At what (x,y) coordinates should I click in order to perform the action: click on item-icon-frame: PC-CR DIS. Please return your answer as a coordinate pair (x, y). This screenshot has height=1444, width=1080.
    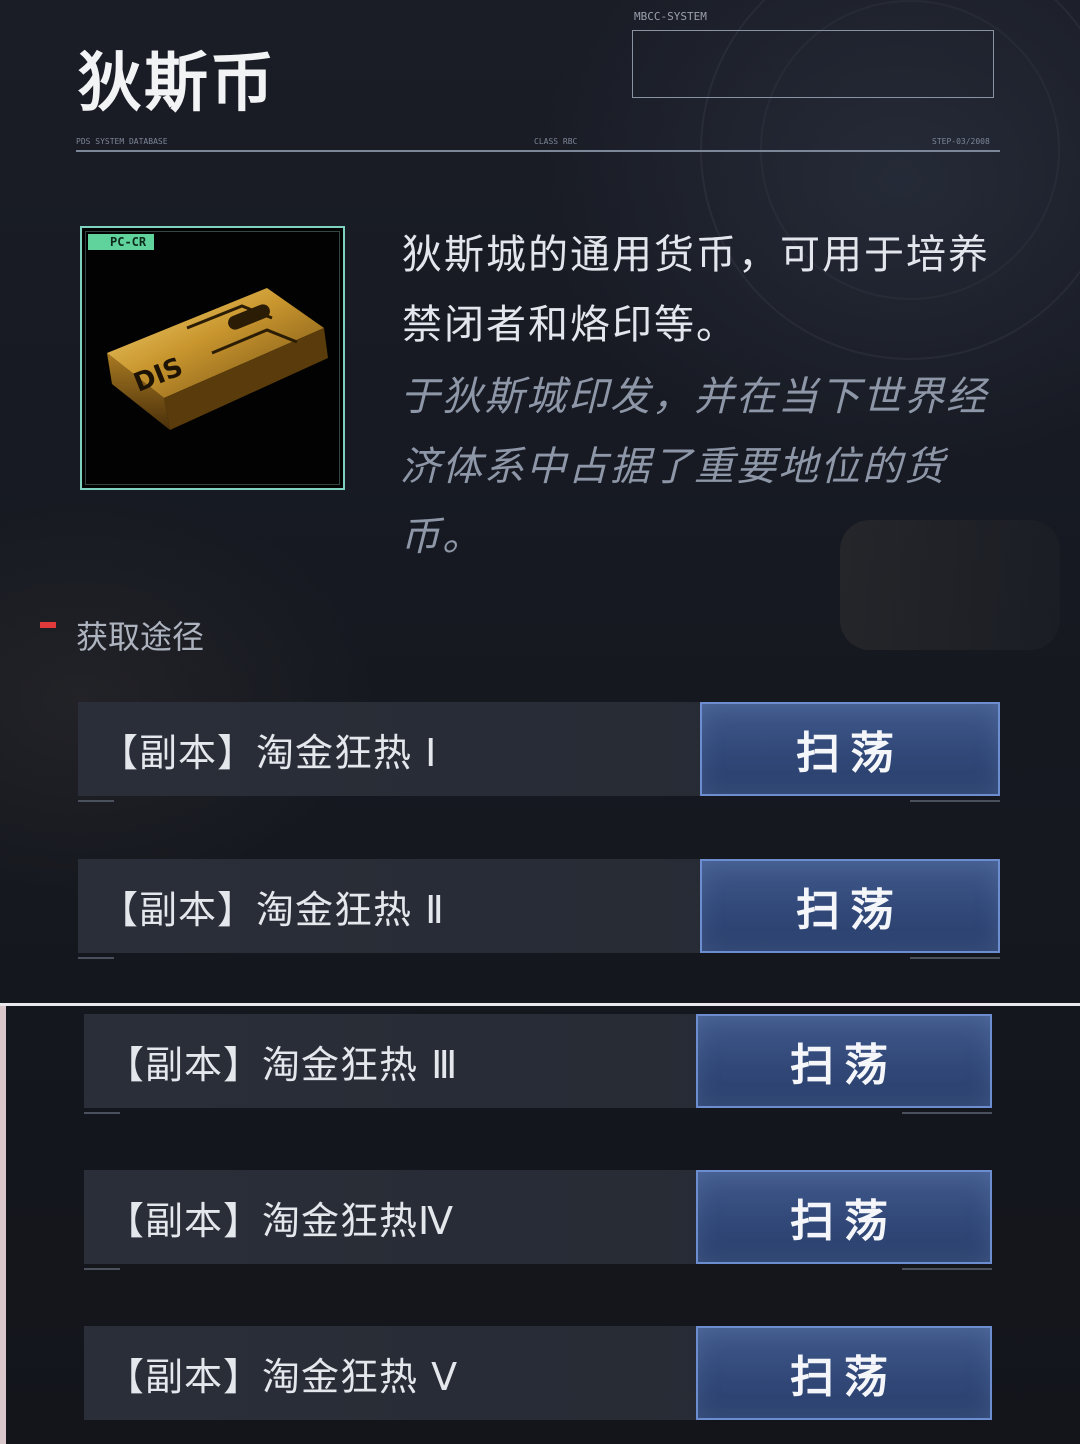
    Looking at the image, I should click on (212, 358).